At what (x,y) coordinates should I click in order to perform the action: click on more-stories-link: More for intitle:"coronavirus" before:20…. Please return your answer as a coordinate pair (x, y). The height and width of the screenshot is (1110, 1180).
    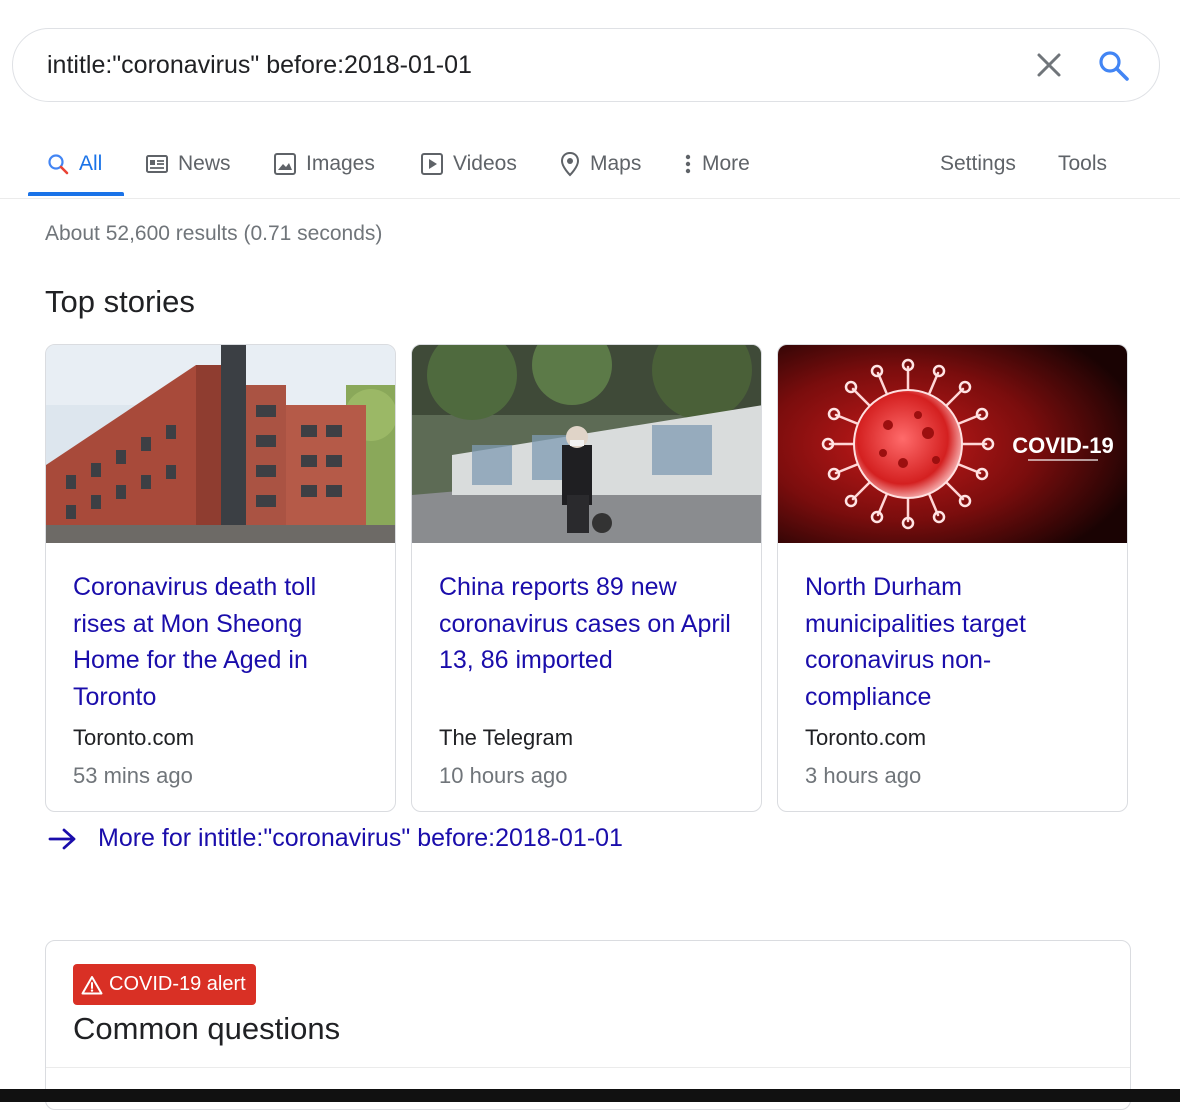
    Looking at the image, I should click on (335, 838).